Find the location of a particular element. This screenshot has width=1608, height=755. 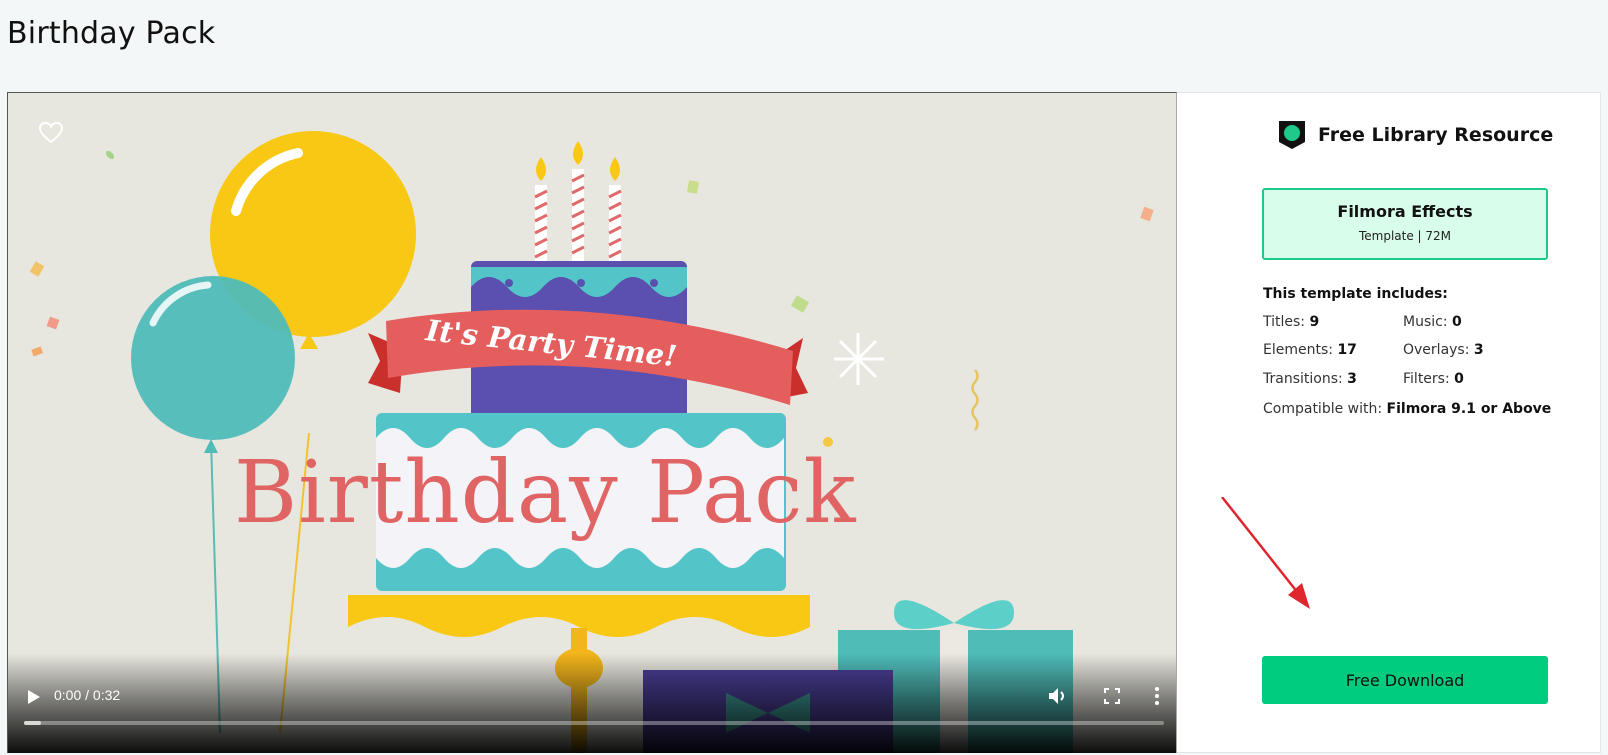

stat-overlays: Overlays: 3 is located at coordinates (1443, 350).